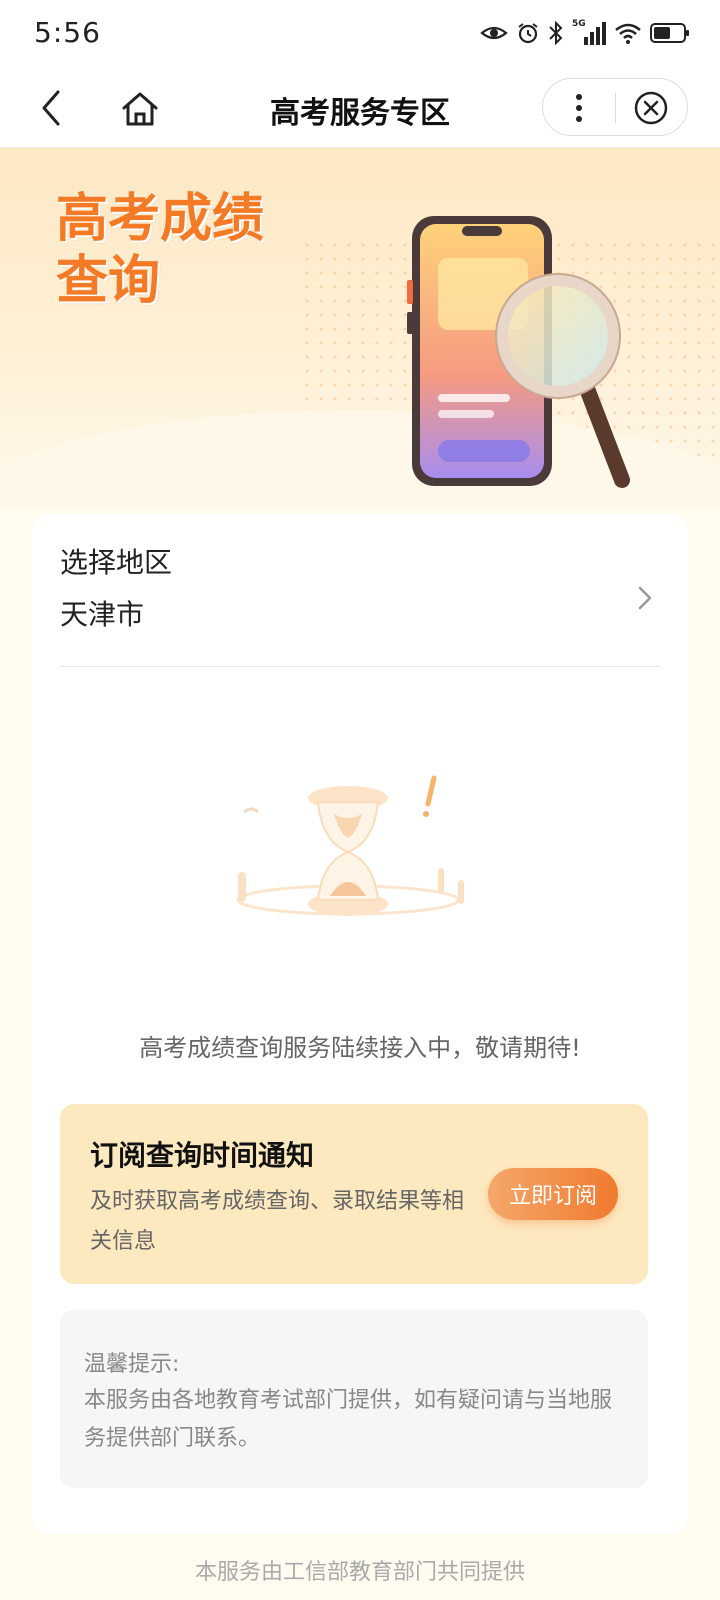  I want to click on alarm-icon, so click(528, 33).